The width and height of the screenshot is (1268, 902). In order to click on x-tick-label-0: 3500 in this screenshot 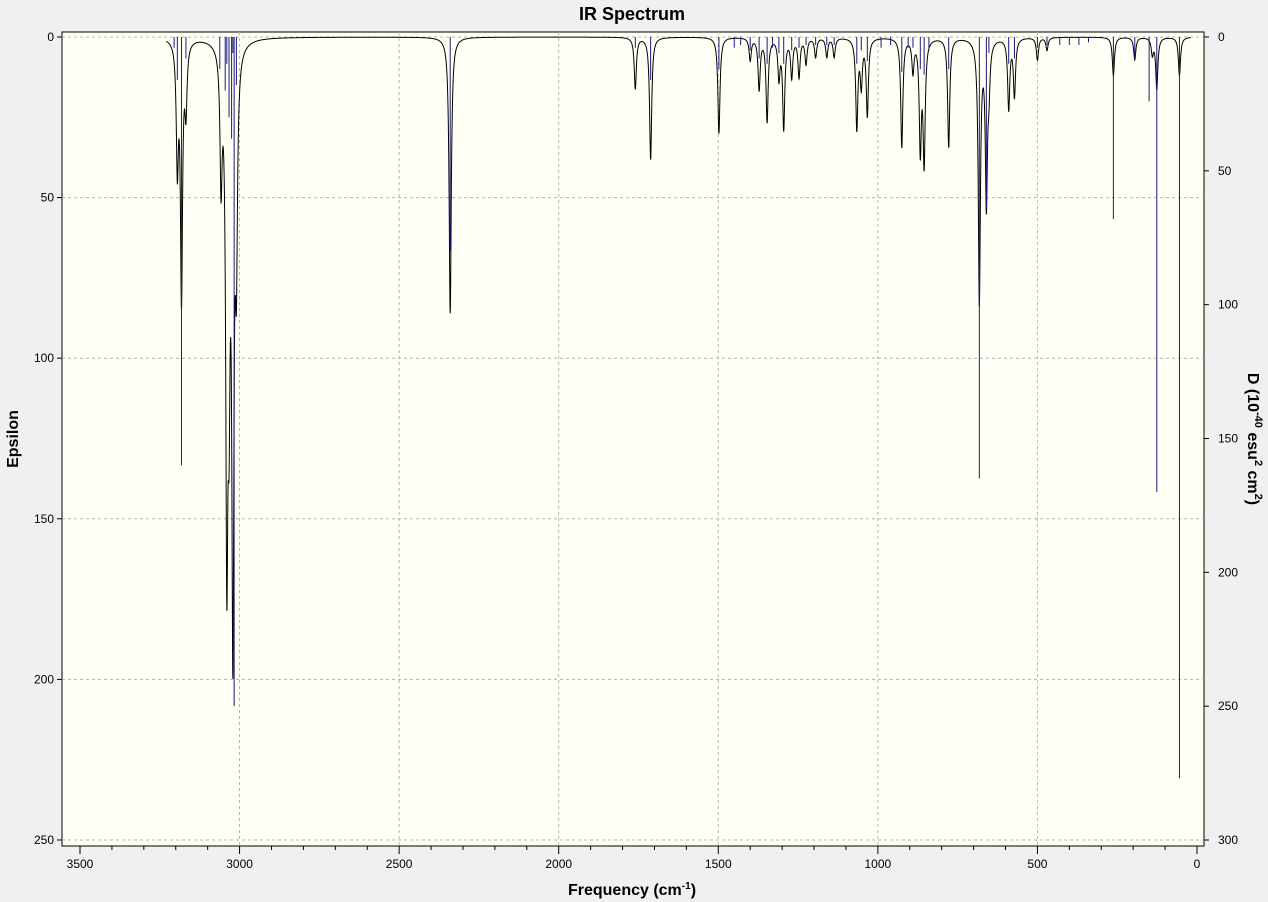, I will do `click(80, 864)`.